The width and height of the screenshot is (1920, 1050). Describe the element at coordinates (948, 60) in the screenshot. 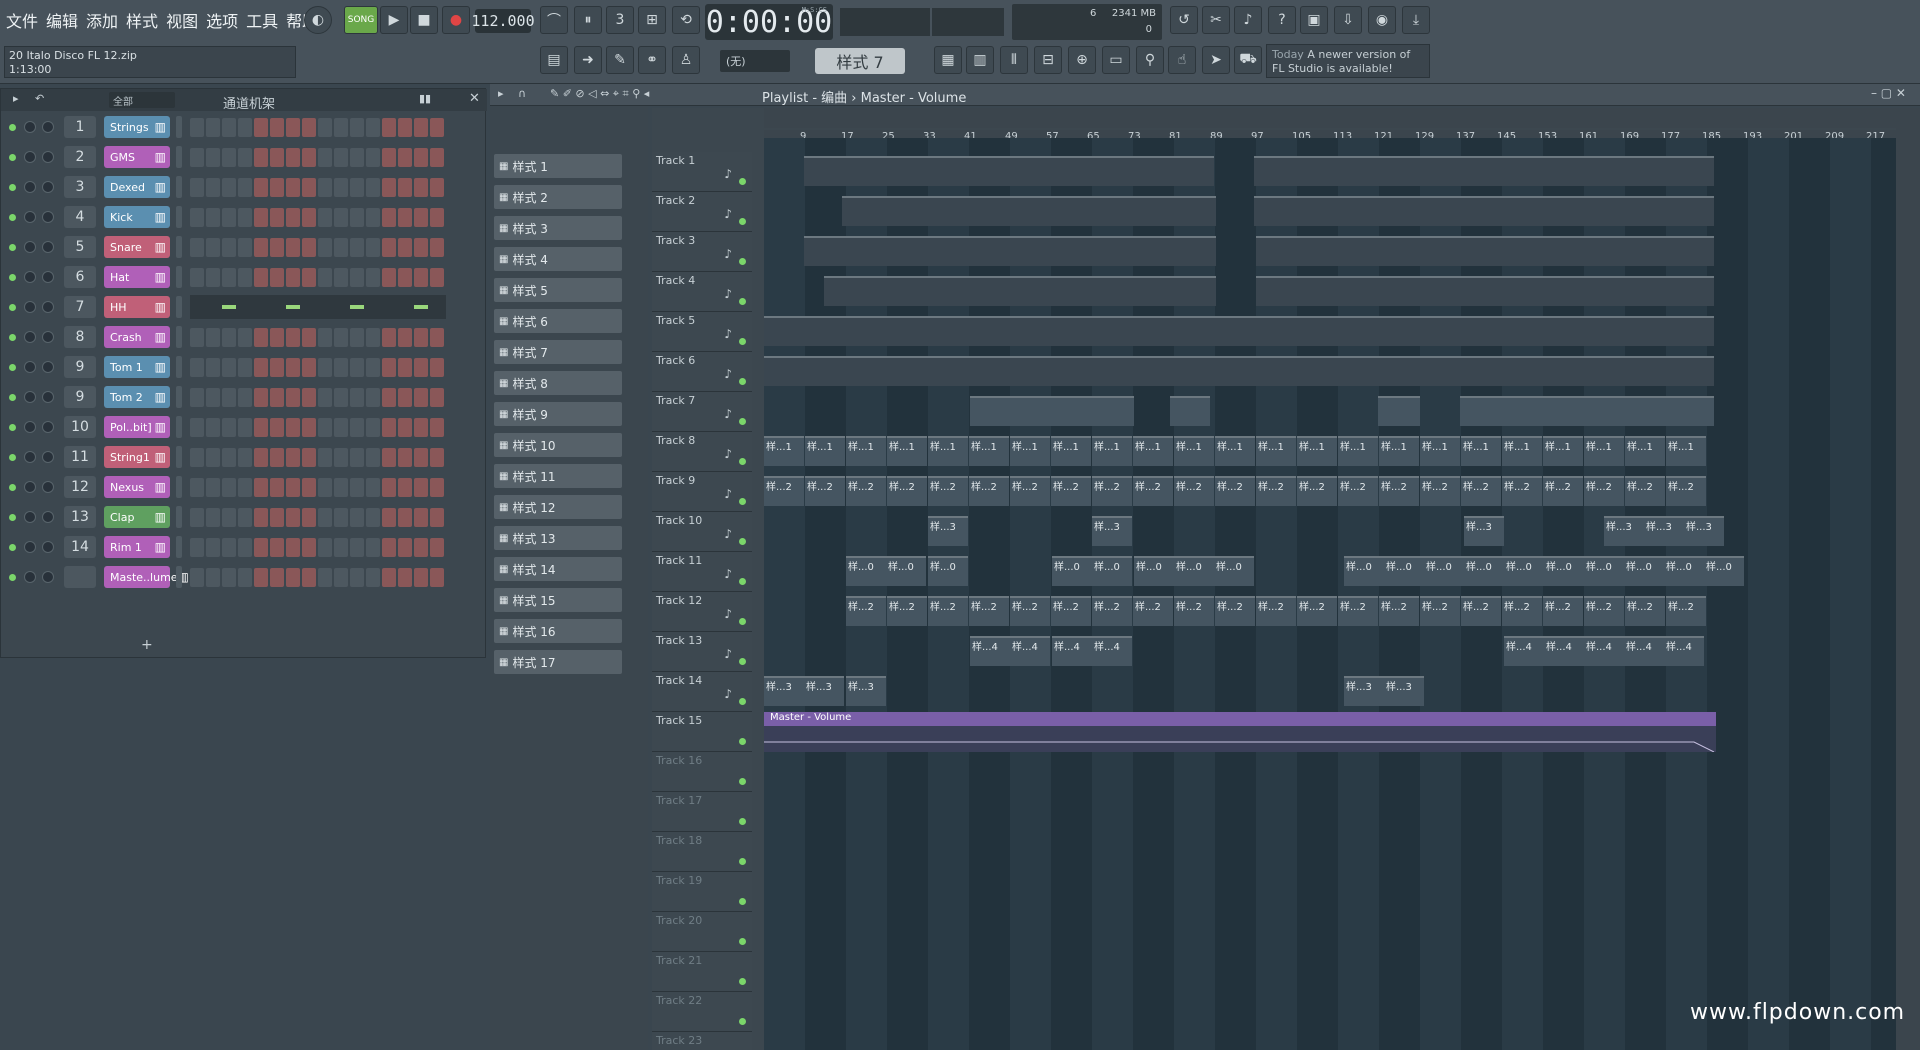

I see `piano-roll-icon: ▦` at that location.